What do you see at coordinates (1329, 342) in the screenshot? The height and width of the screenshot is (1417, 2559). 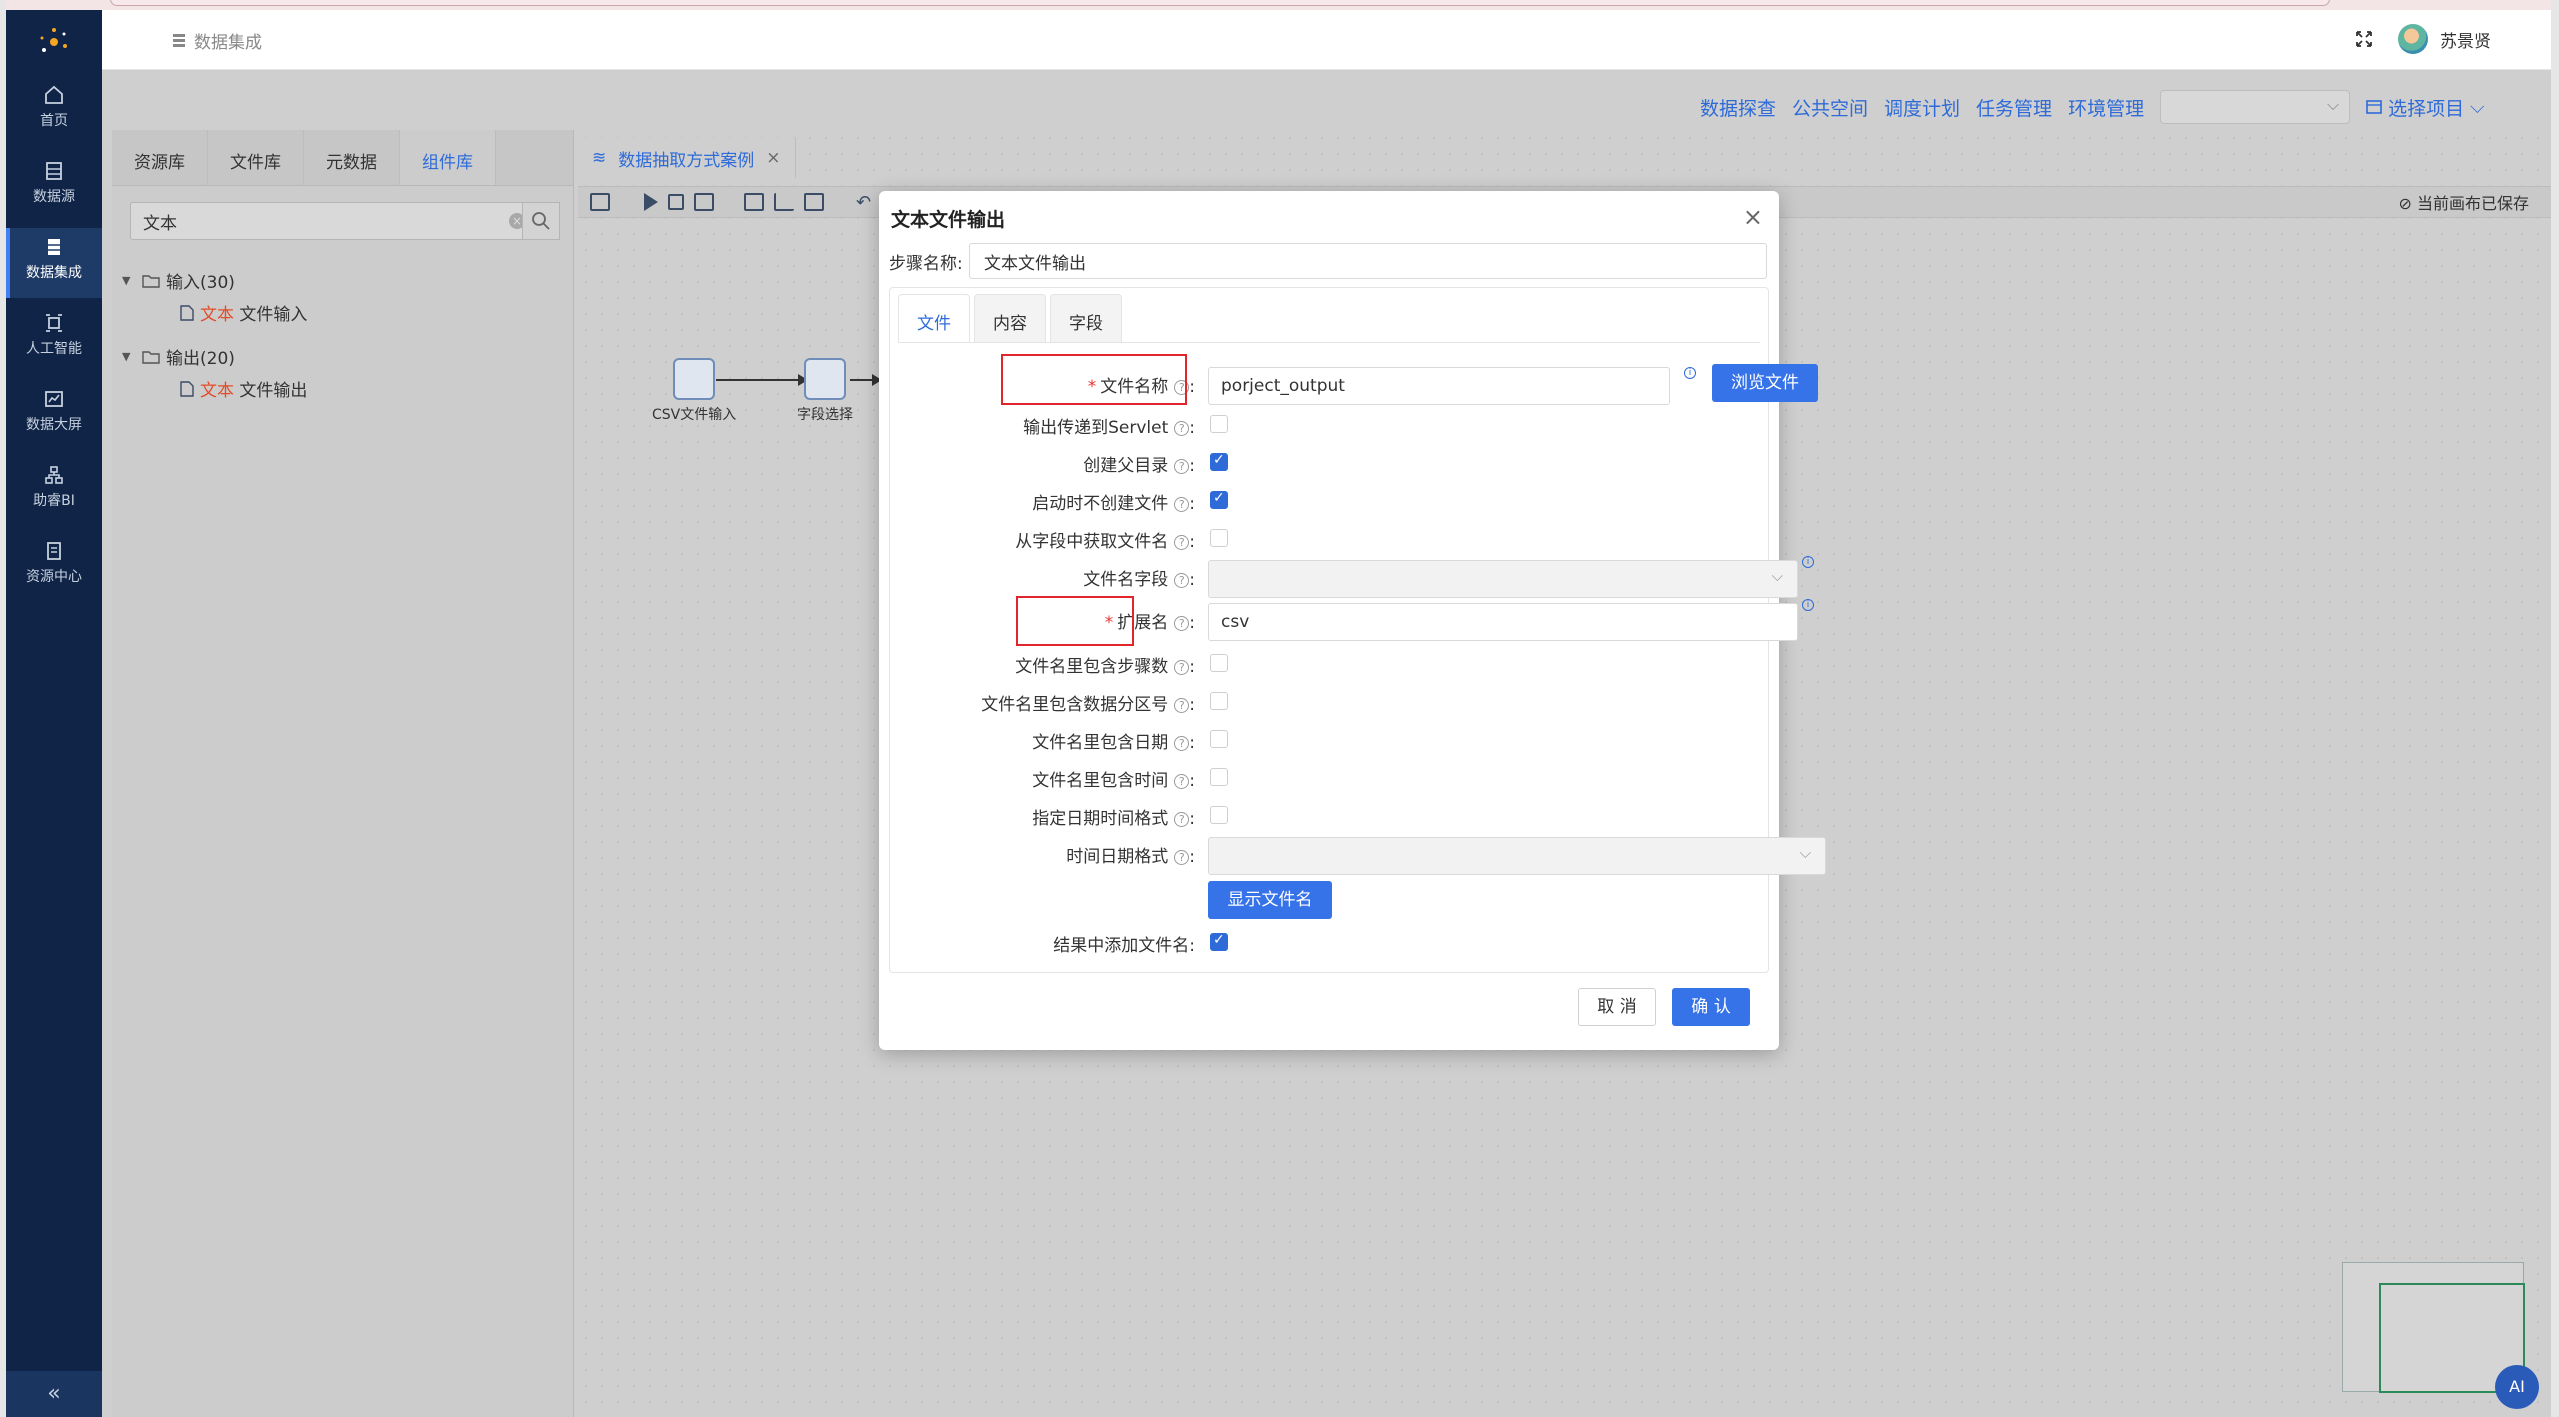 I see `tab-divider` at bounding box center [1329, 342].